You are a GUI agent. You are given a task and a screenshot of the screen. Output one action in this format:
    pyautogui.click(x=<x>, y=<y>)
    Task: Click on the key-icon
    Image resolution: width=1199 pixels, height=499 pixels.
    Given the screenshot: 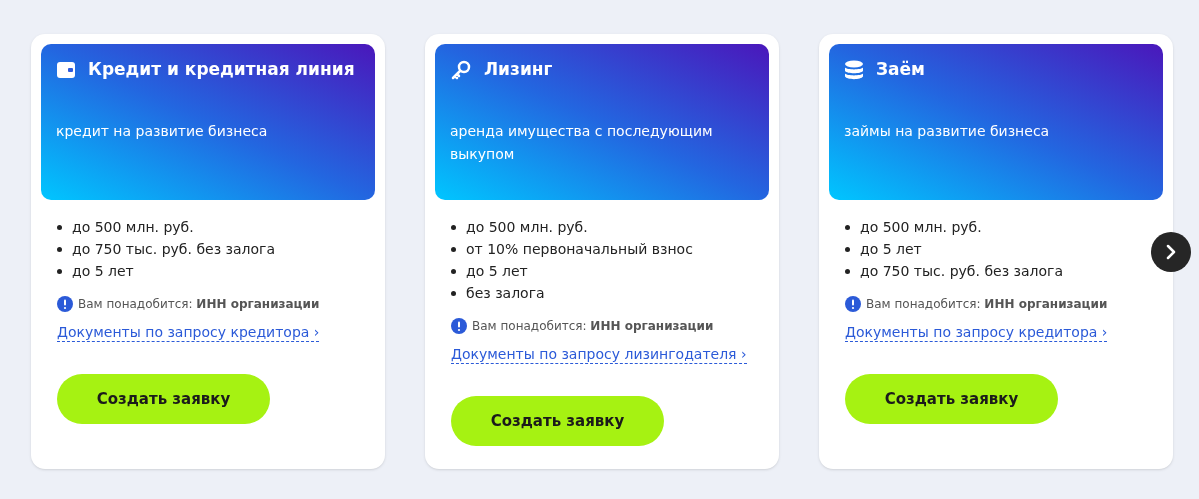 What is the action you would take?
    pyautogui.click(x=461, y=70)
    